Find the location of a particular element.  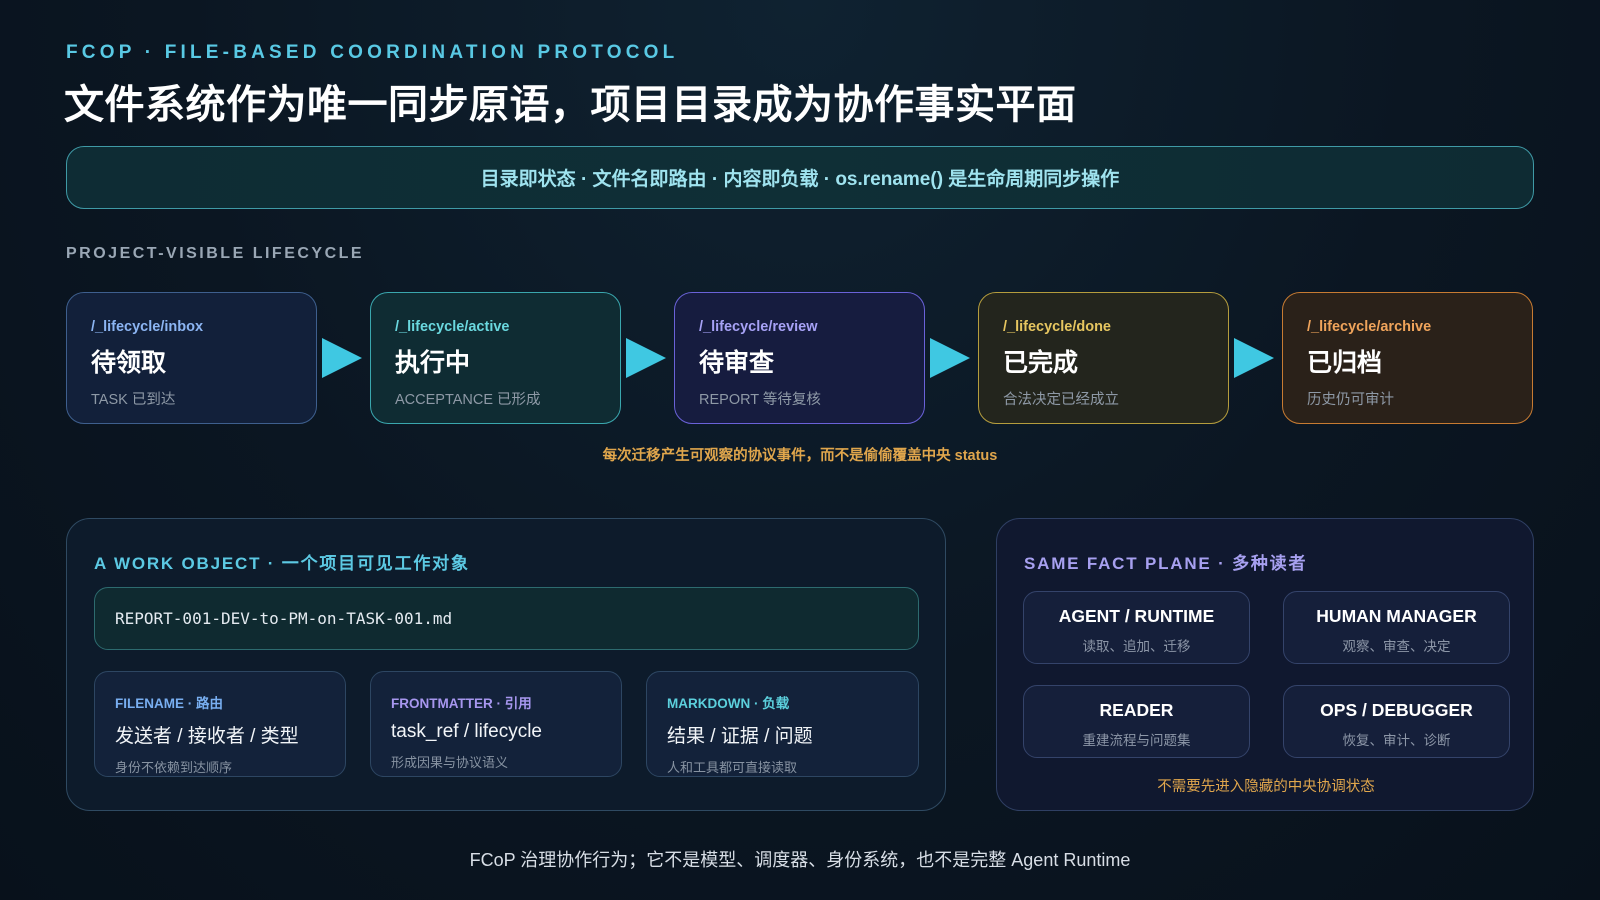

part-tag: FRONTMATTER · 引用 is located at coordinates (461, 703).